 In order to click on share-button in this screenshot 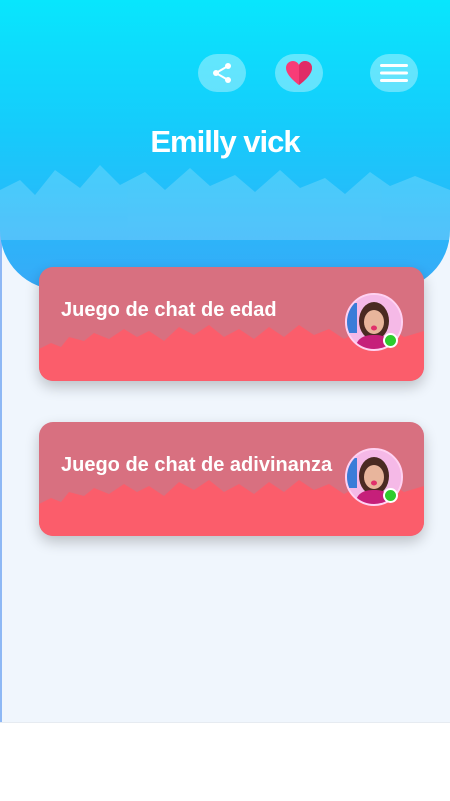, I will do `click(222, 73)`.